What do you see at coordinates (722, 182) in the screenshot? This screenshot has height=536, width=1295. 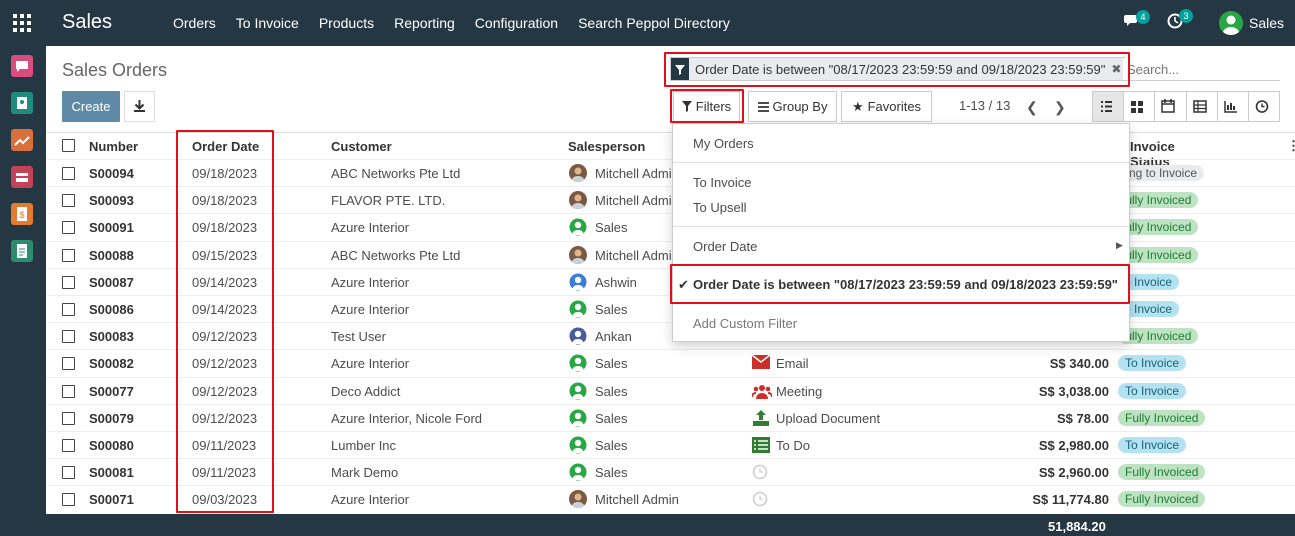 I see `filter-to-invoice: To Invoice` at bounding box center [722, 182].